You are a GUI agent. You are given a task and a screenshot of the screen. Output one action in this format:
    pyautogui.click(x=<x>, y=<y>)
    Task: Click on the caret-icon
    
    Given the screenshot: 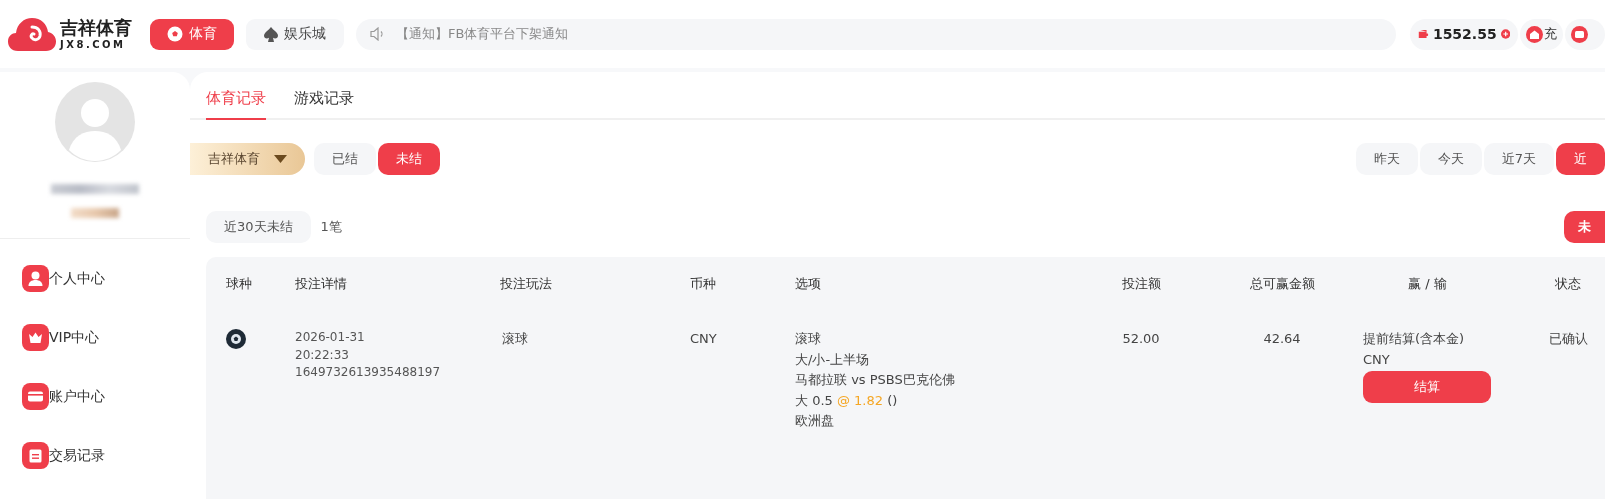 What is the action you would take?
    pyautogui.click(x=280, y=159)
    